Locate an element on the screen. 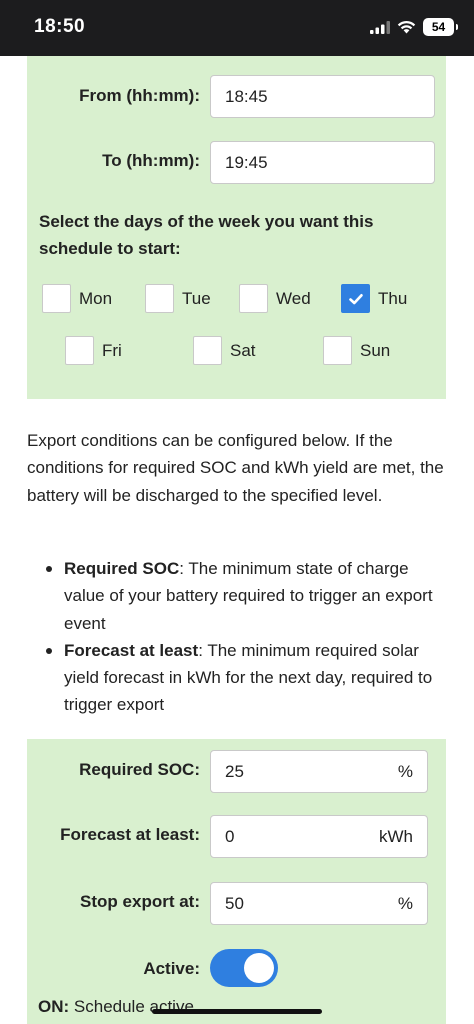 Image resolution: width=474 pixels, height=1024 pixels. day-label: Thu is located at coordinates (393, 298).